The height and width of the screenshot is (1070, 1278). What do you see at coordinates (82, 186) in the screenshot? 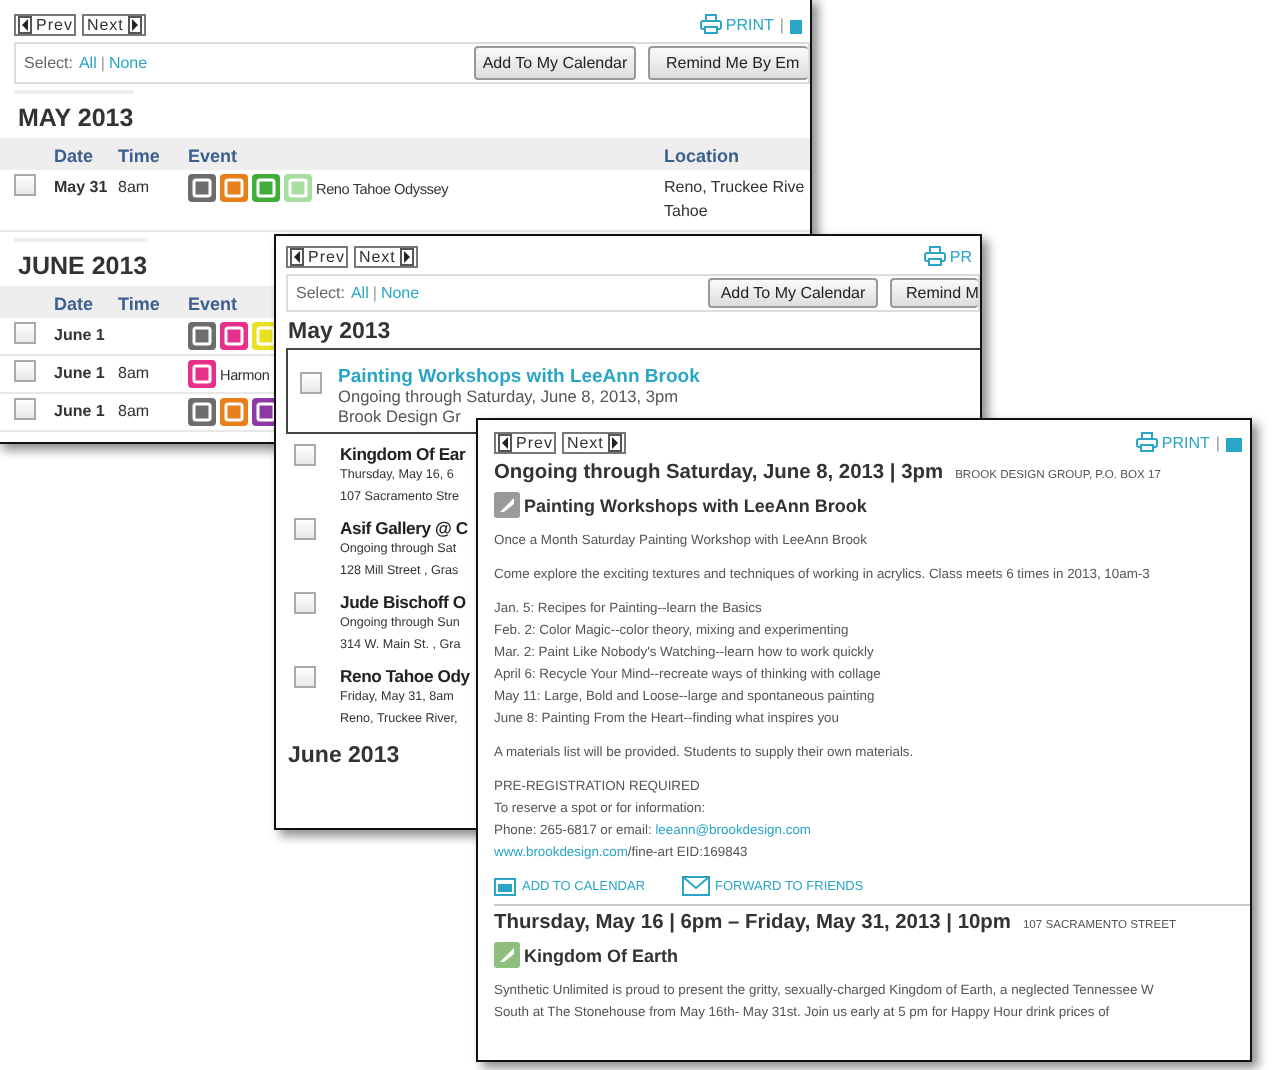
I see `date-cell-text: May 31` at bounding box center [82, 186].